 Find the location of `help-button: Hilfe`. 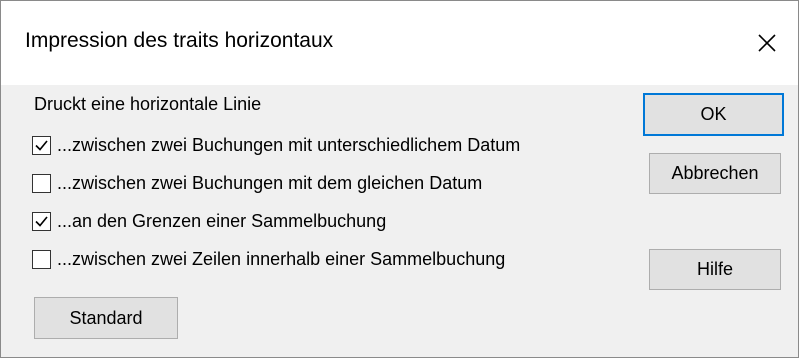

help-button: Hilfe is located at coordinates (715, 269).